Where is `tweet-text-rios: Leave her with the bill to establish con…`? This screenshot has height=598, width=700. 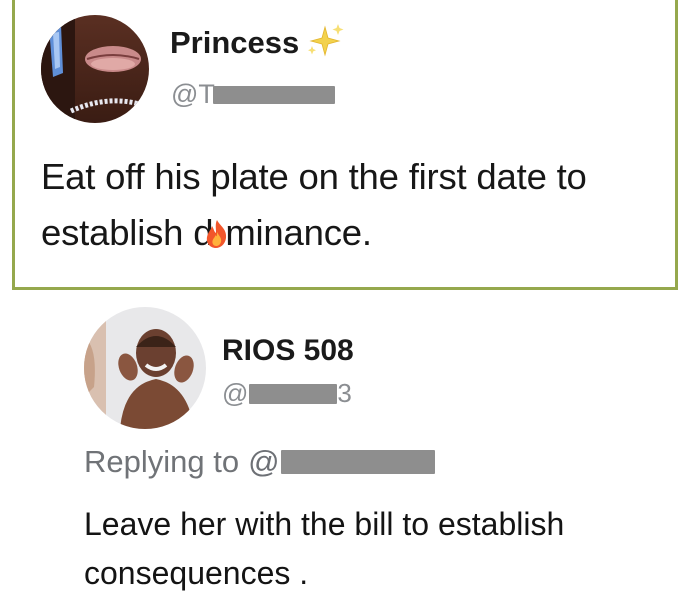
tweet-text-rios: Leave her with the bill to establish con… is located at coordinates (324, 548).